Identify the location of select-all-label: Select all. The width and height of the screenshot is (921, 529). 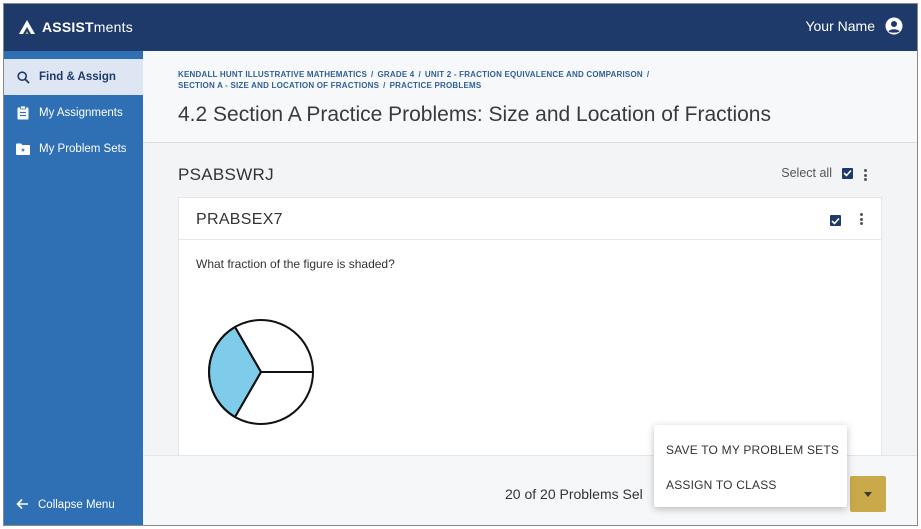
(806, 173).